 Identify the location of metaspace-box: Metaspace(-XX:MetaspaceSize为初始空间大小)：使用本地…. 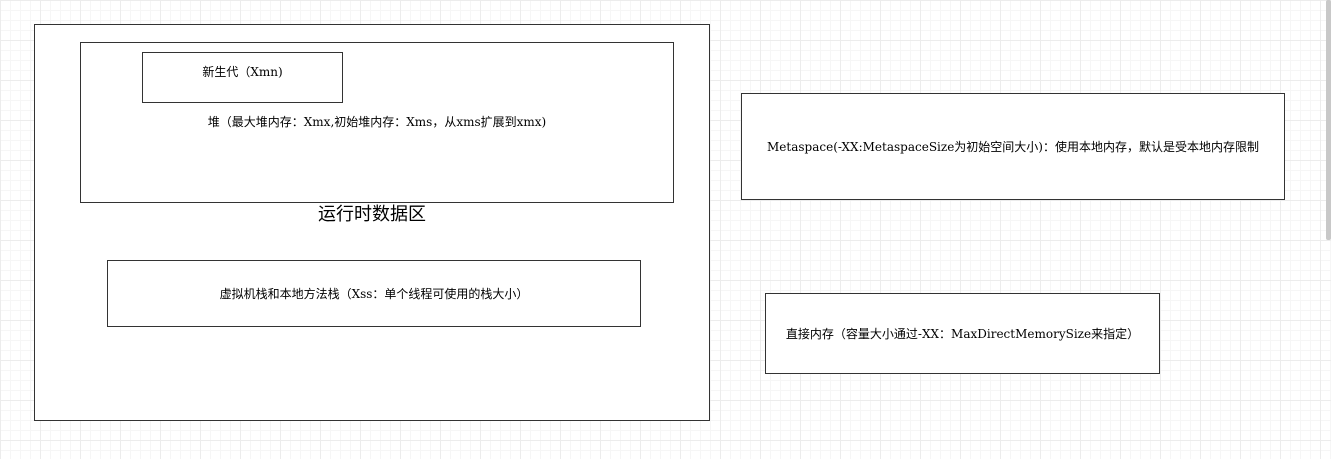
(1013, 146).